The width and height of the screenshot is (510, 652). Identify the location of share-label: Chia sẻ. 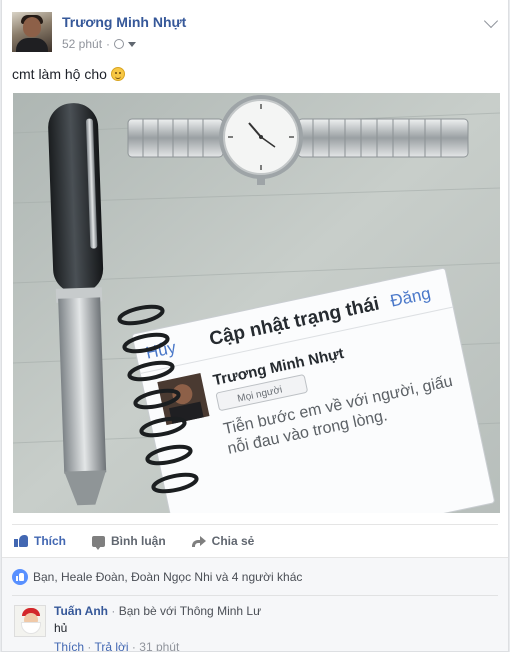
(233, 541).